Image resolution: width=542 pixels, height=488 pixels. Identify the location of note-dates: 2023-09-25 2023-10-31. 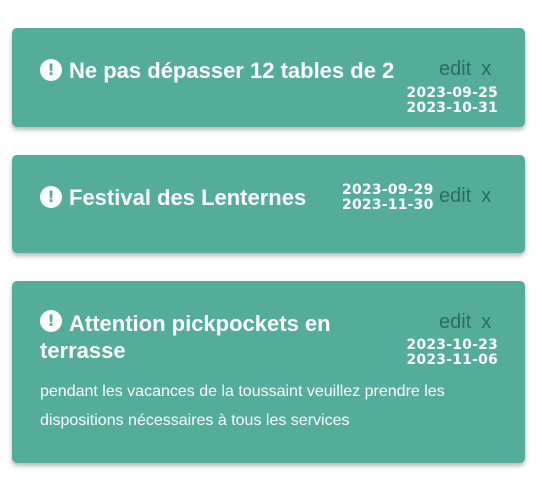
(452, 101).